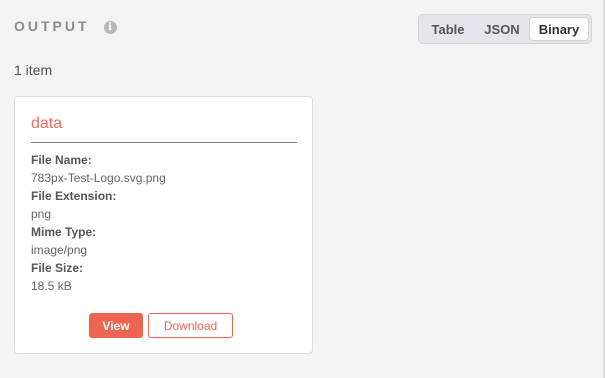 The height and width of the screenshot is (378, 605). Describe the element at coordinates (98, 178) in the screenshot. I see `field-value-file-name: 783px-Test-Logo.svg.png` at that location.